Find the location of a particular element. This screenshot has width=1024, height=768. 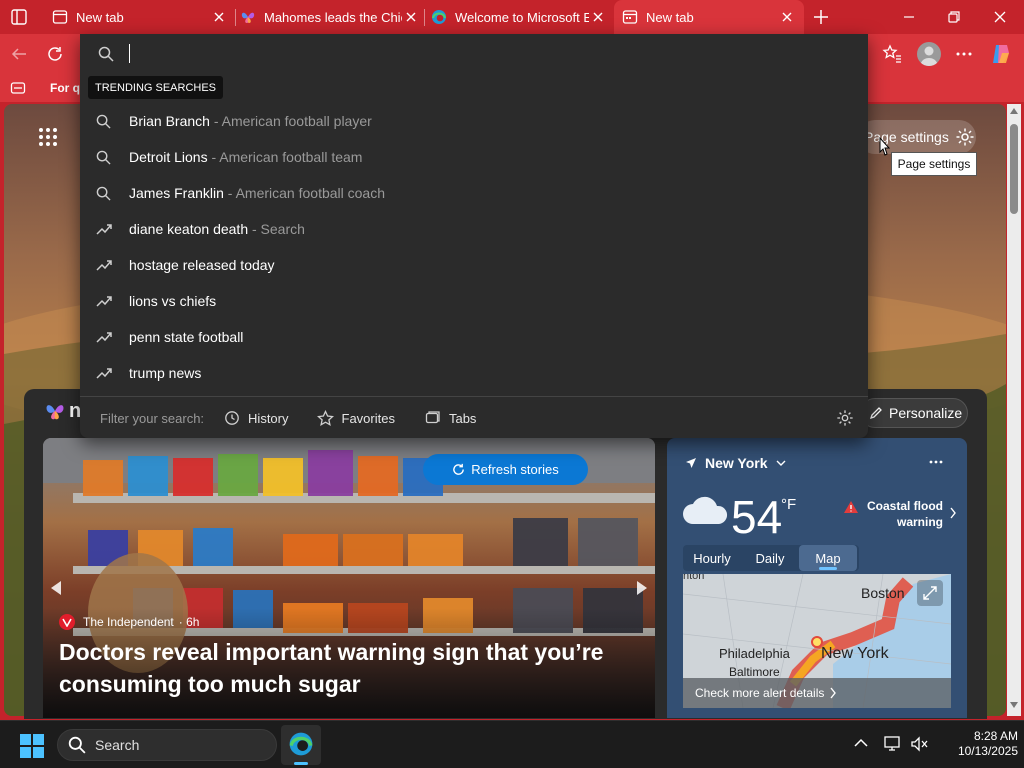

display-tray-button is located at coordinates (893, 744).